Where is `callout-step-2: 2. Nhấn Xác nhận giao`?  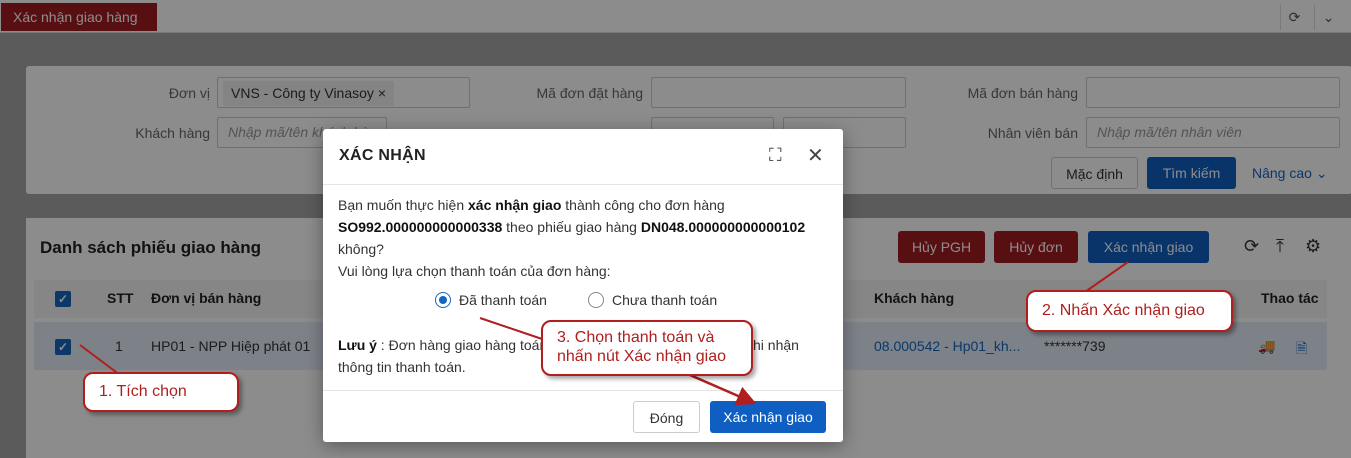 callout-step-2: 2. Nhấn Xác nhận giao is located at coordinates (1129, 311).